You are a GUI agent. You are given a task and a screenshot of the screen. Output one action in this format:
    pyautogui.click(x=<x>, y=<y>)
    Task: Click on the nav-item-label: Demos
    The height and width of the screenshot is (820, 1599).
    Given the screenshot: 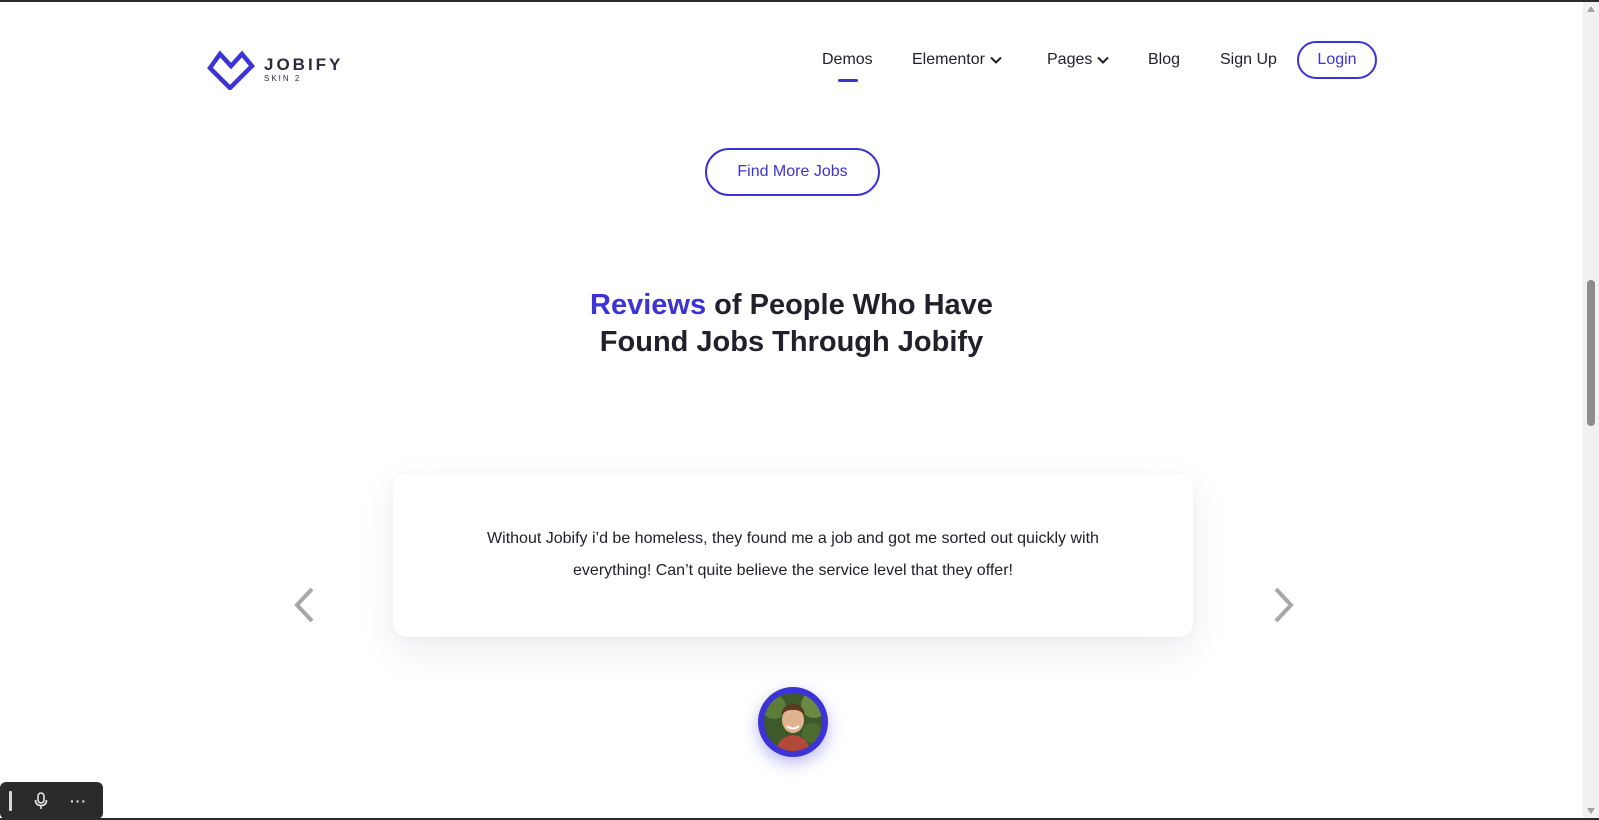 What is the action you would take?
    pyautogui.click(x=847, y=59)
    